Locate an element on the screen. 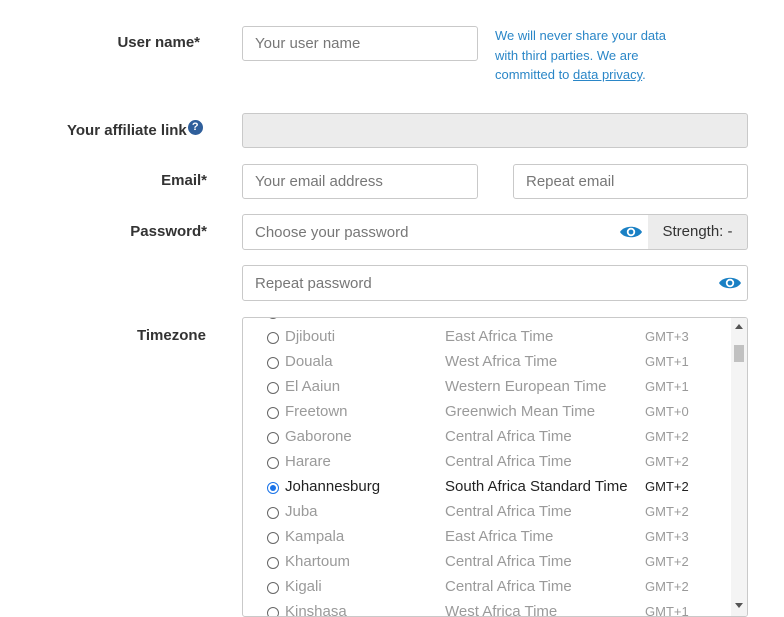 The width and height of the screenshot is (784, 617). timezone-city: Juba is located at coordinates (301, 511).